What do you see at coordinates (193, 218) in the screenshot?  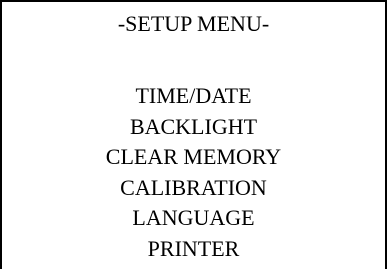 I see `menu-item-language: LANGUAGE` at bounding box center [193, 218].